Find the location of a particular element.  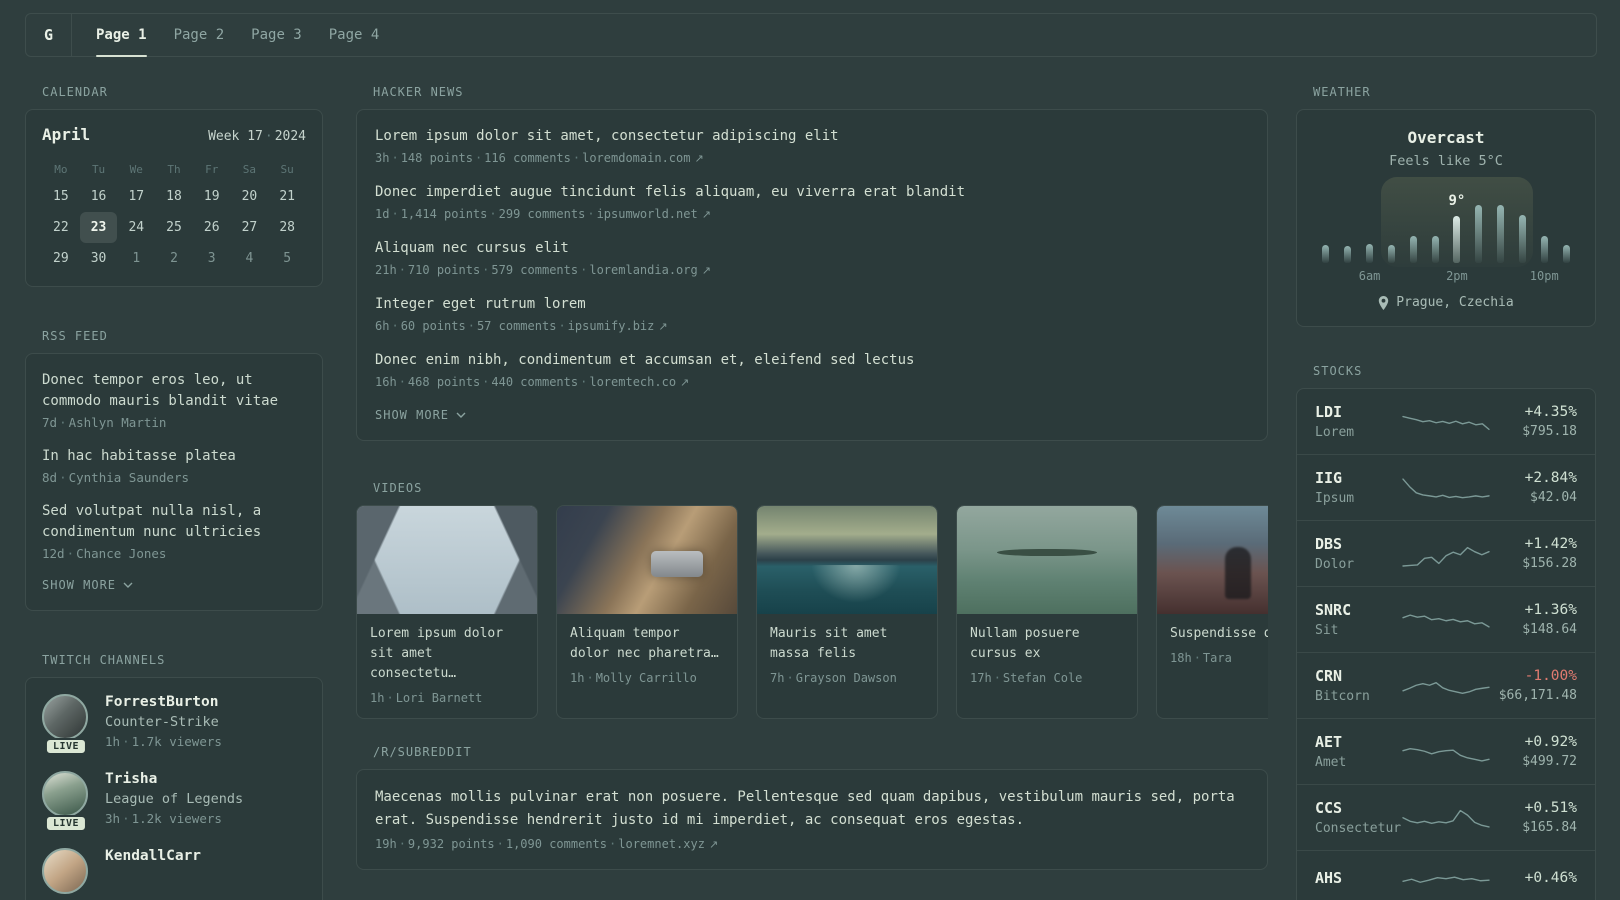

calendar-section-title: CALENDAR is located at coordinates (75, 92).